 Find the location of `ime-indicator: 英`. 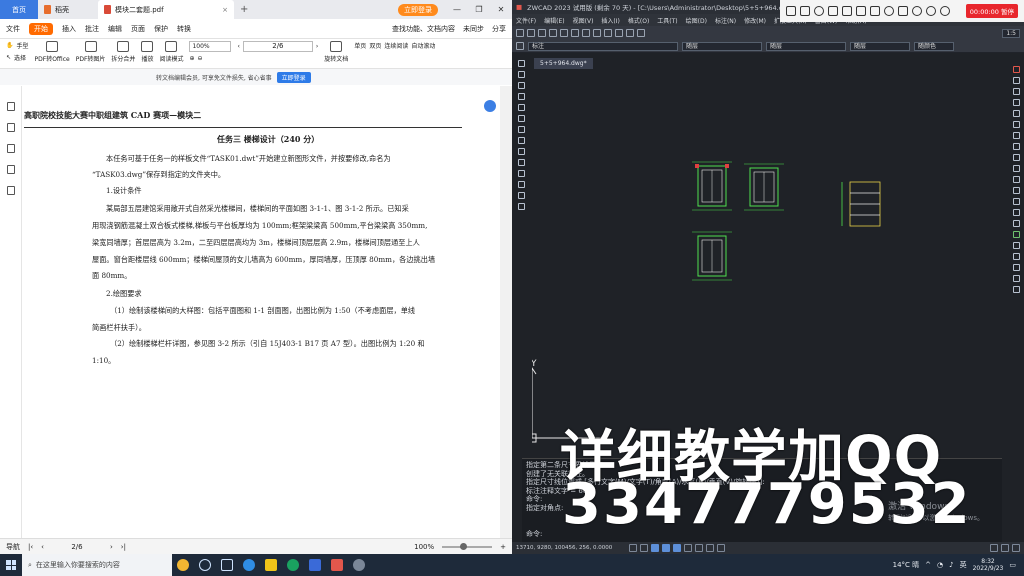

ime-indicator: 英 is located at coordinates (963, 565).